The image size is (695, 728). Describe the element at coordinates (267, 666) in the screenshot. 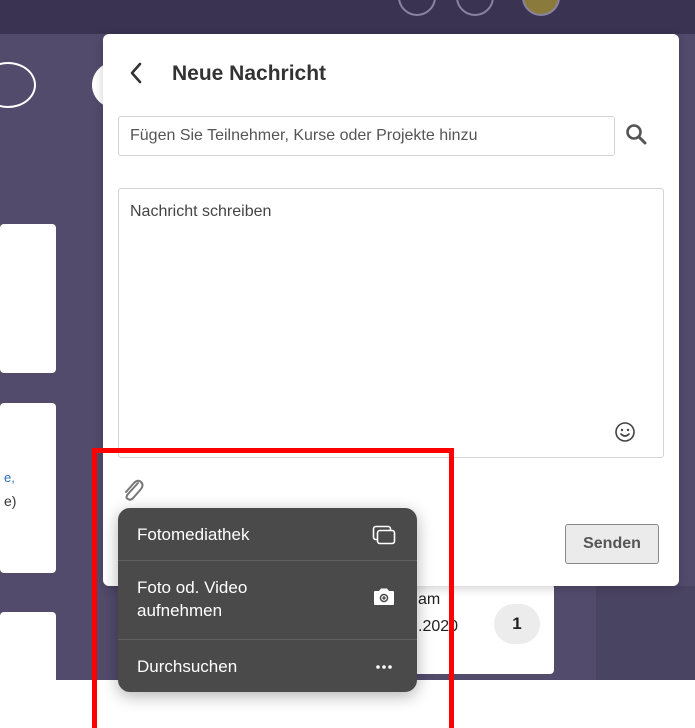

I see `menu-item-browse: Durchsuchen` at that location.